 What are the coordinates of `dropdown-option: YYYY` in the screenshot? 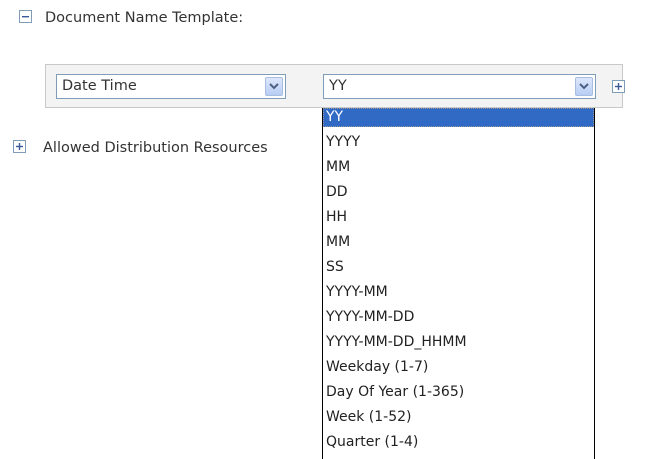 It's located at (458, 142).